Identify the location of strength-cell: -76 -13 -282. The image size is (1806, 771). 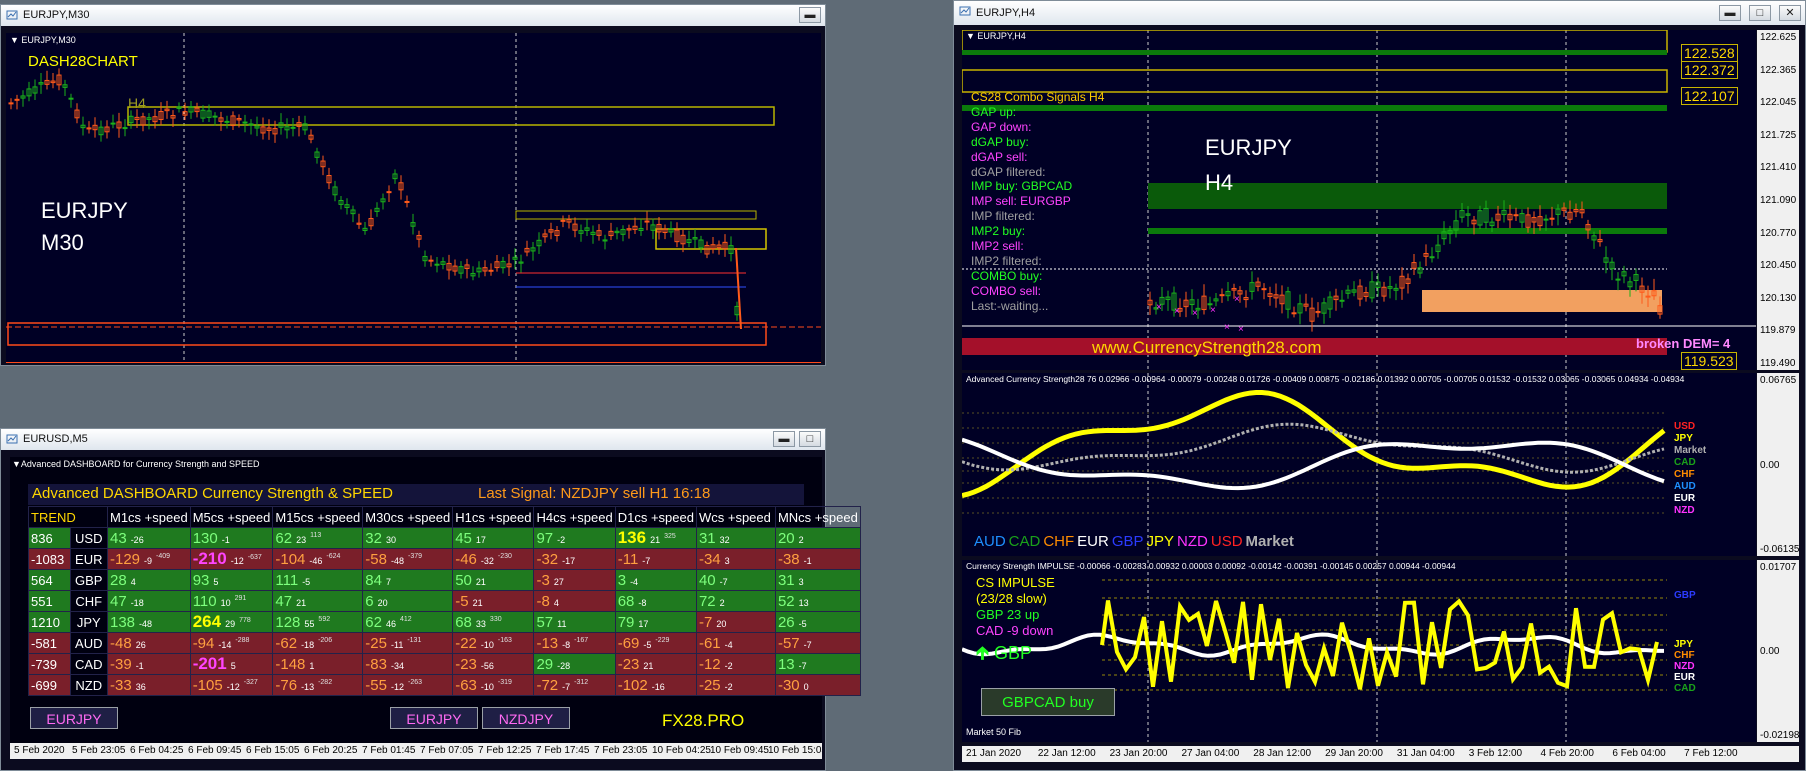
(318, 685).